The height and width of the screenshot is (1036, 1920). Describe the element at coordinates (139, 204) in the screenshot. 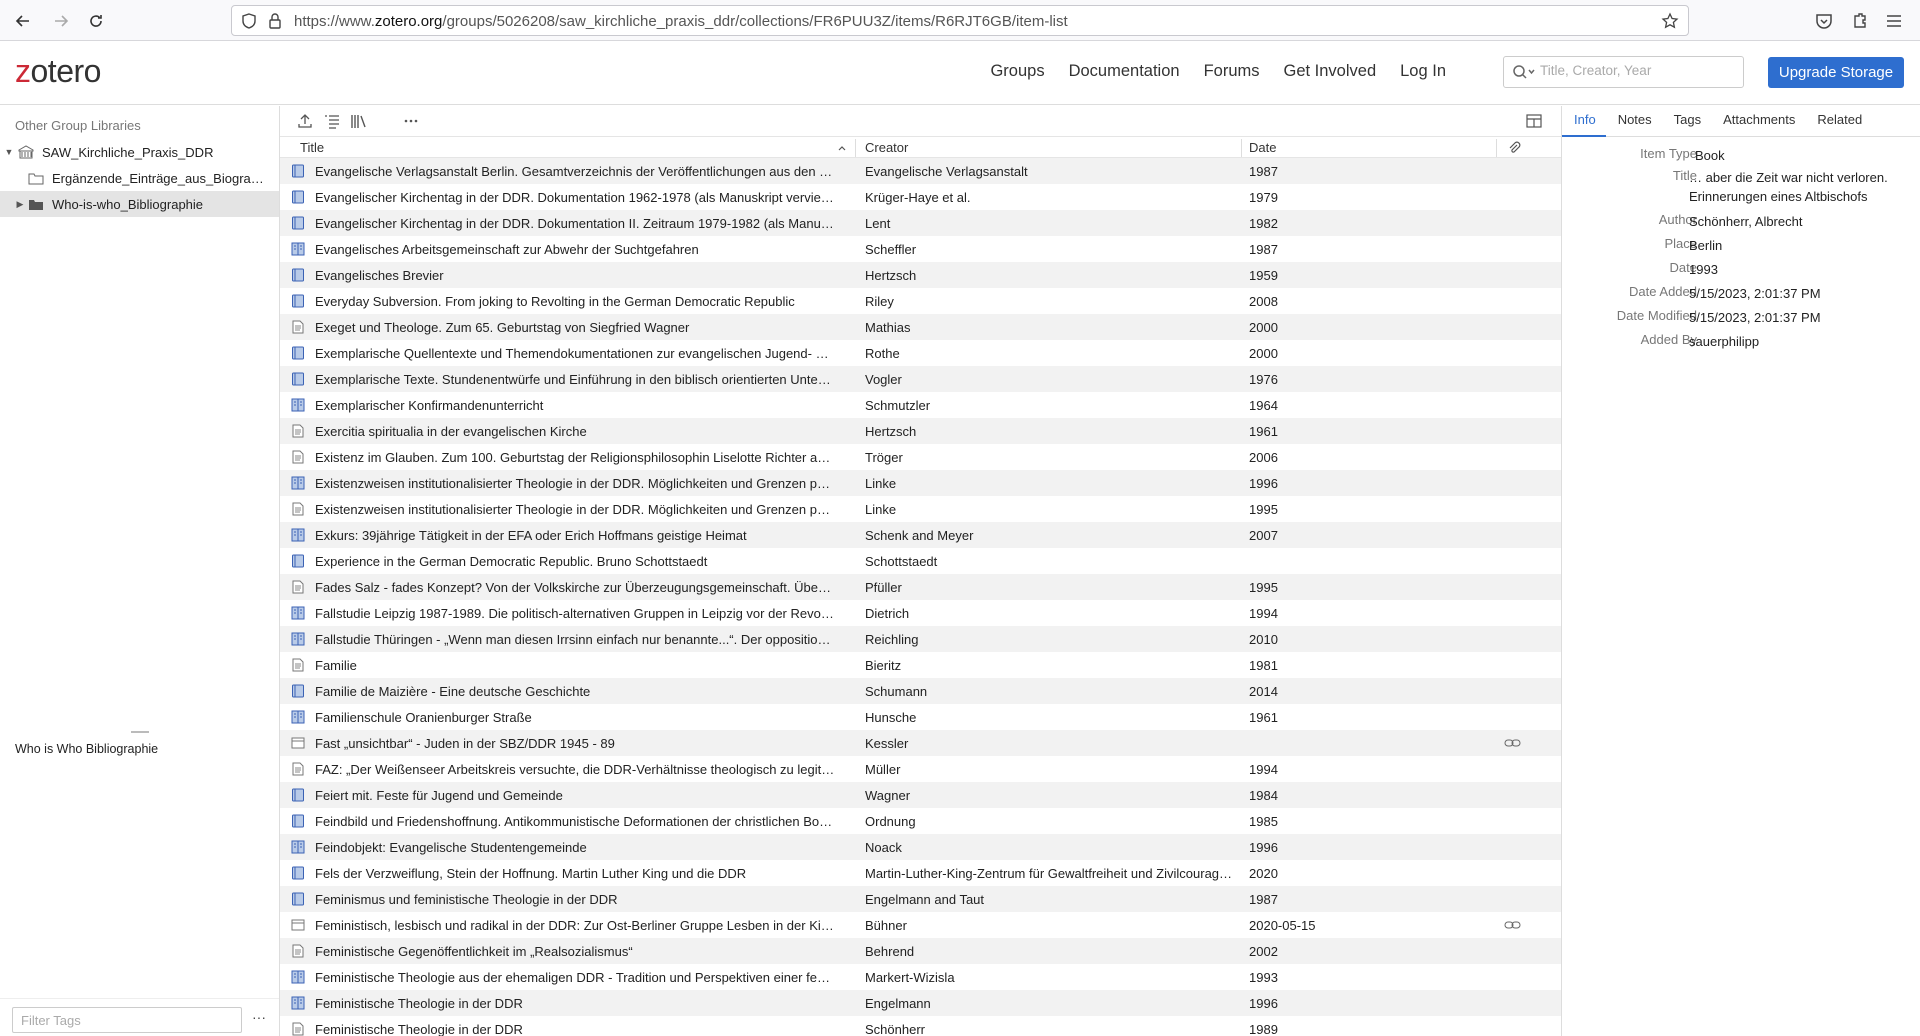

I see `tree-collection-selected: ▶ Who-is-who_Bibliographie` at that location.